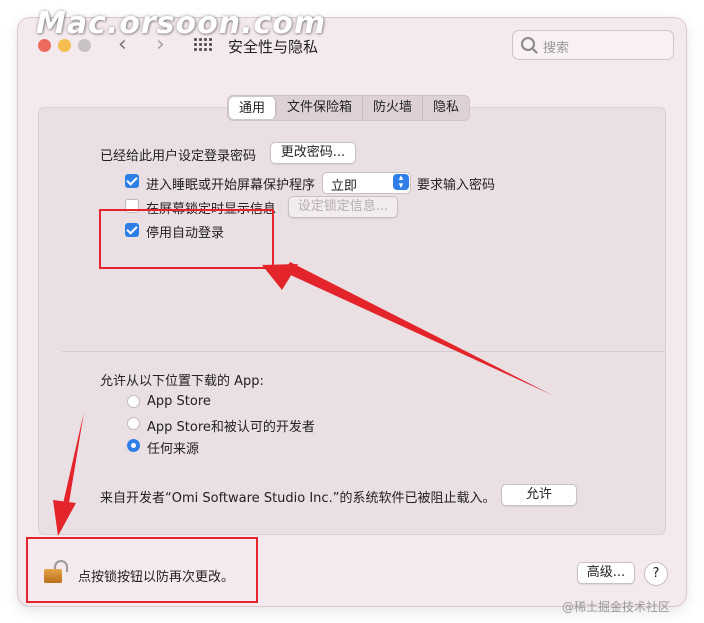 This screenshot has height=623, width=704. I want to click on watermark: Mac.orsoon.com, so click(181, 23).